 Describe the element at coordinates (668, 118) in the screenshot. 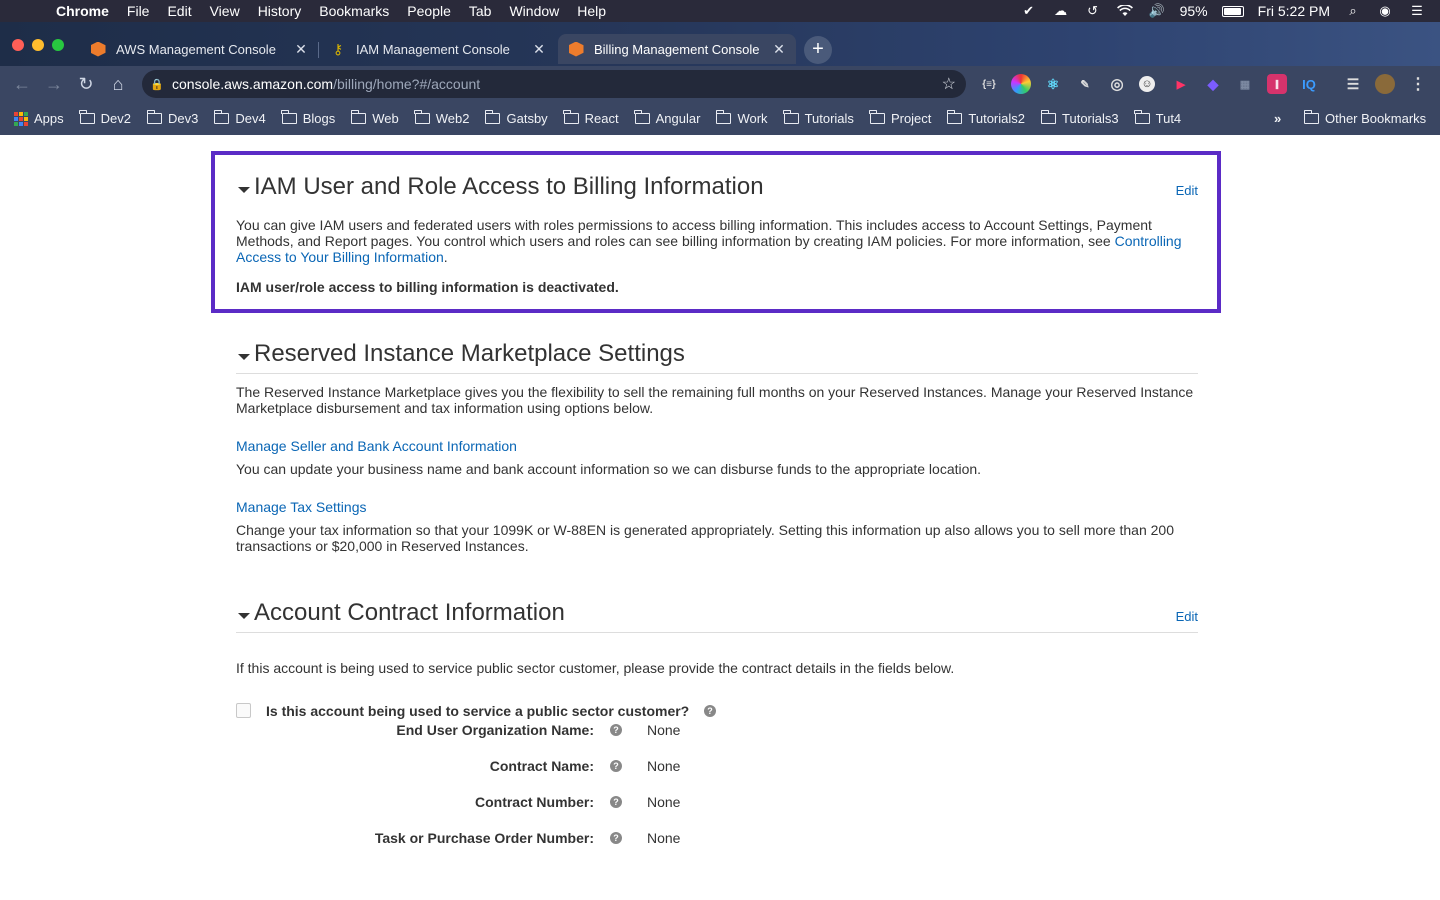

I see `bookmark-folder-angular: Angular` at that location.